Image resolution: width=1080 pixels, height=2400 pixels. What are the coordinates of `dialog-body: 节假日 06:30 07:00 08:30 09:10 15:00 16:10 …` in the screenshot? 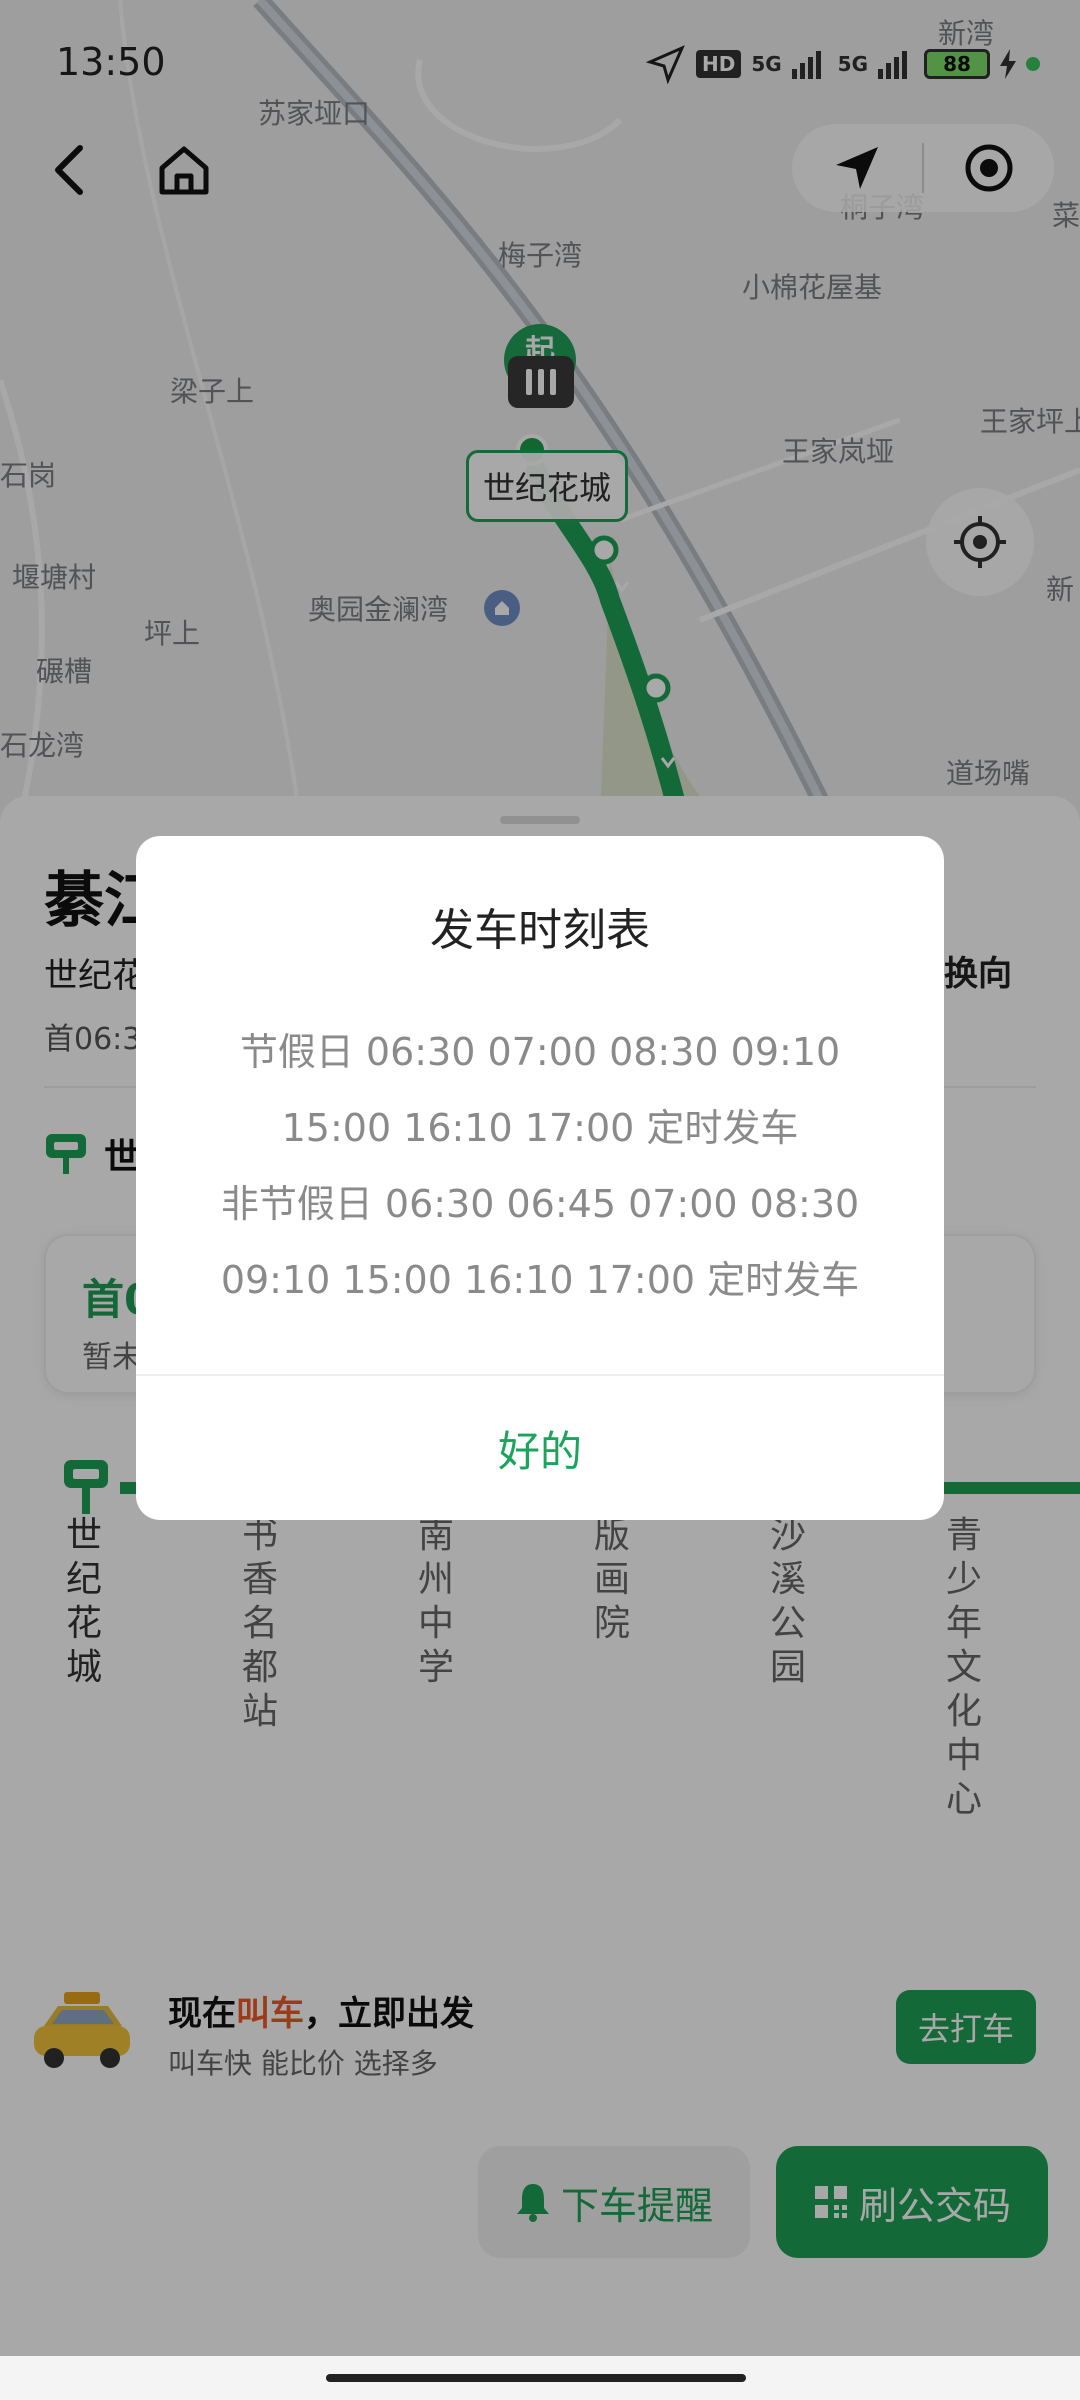 It's located at (540, 1166).